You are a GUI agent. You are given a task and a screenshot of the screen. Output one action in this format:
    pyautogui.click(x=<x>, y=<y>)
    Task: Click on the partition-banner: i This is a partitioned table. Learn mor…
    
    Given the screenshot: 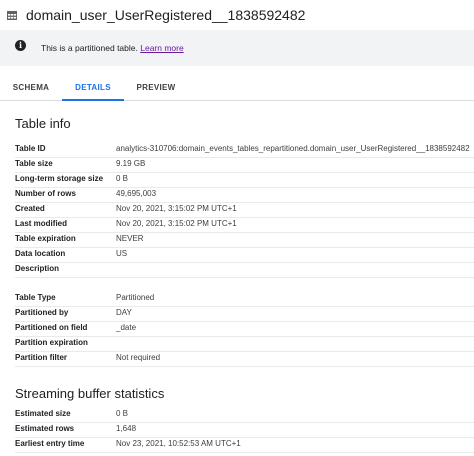 What is the action you would take?
    pyautogui.click(x=237, y=48)
    